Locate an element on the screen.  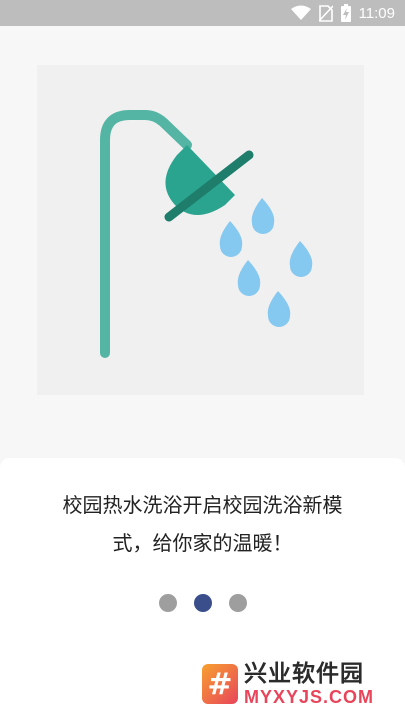
no-sim-icon is located at coordinates (325, 13).